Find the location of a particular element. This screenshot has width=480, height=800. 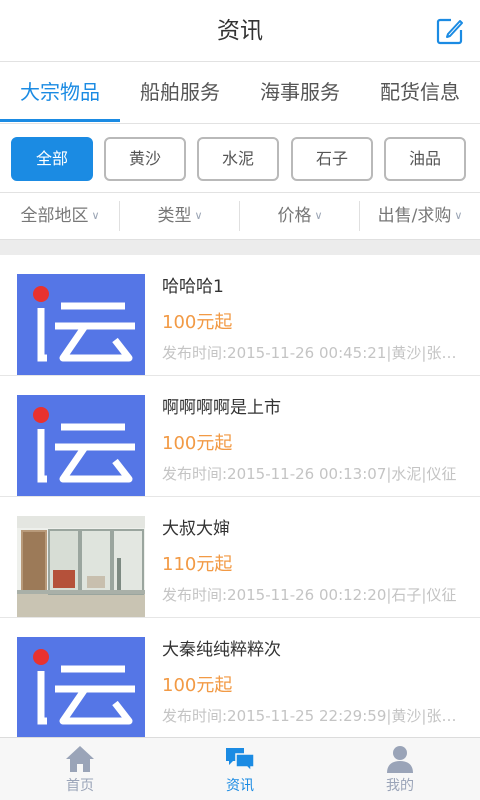

bottom-nav: 首页 资讯 我的 is located at coordinates (240, 768).